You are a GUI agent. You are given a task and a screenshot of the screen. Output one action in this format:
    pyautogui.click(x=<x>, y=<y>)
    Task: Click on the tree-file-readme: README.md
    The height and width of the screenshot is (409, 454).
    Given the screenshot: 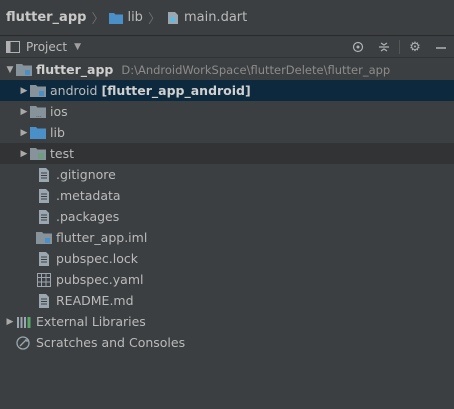 What is the action you would take?
    pyautogui.click(x=227, y=300)
    